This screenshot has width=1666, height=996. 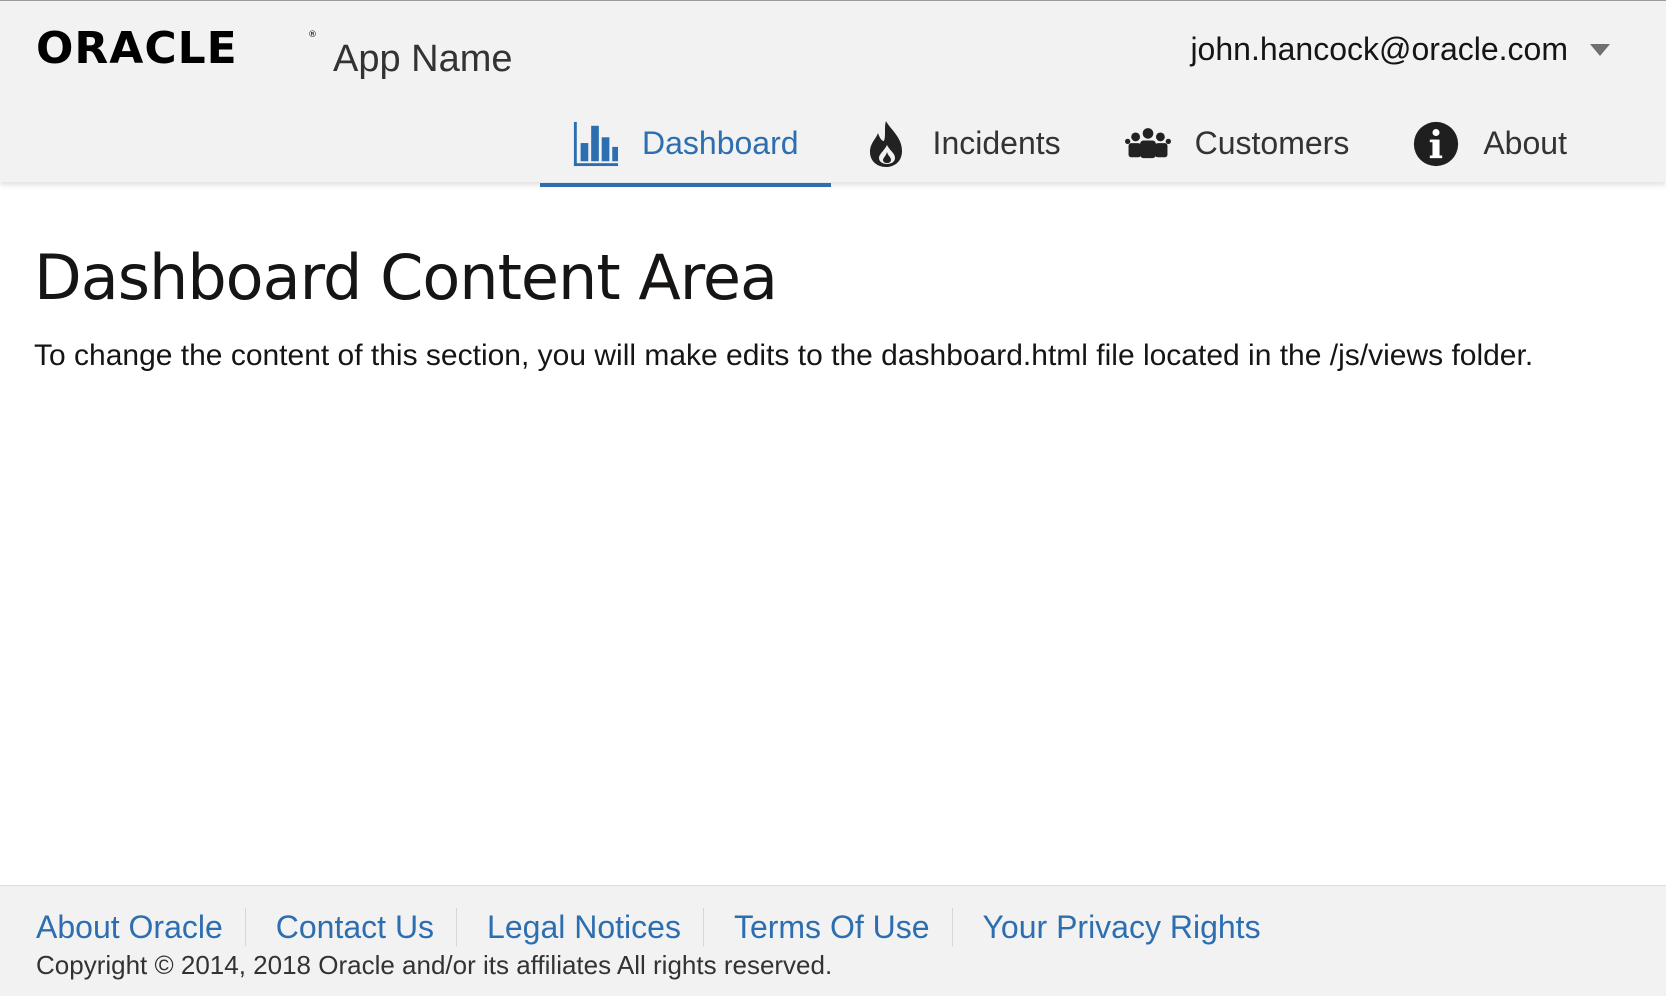 What do you see at coordinates (423, 59) in the screenshot?
I see `app-name: App Name` at bounding box center [423, 59].